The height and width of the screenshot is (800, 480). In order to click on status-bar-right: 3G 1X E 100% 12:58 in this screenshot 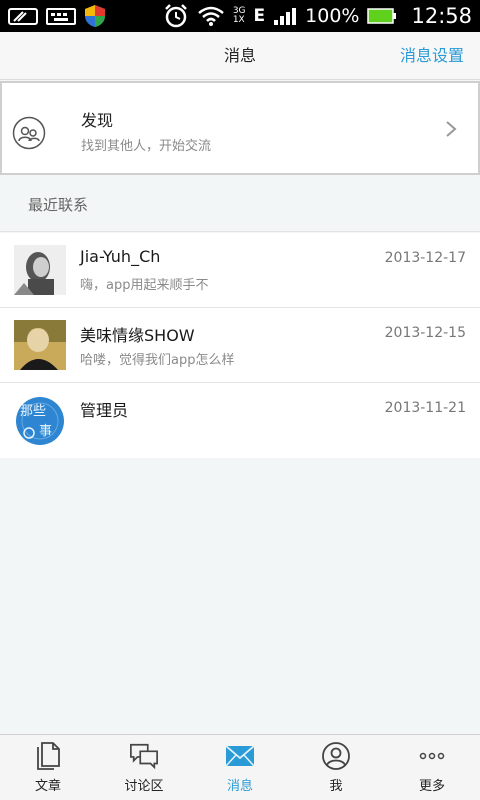, I will do `click(317, 16)`.